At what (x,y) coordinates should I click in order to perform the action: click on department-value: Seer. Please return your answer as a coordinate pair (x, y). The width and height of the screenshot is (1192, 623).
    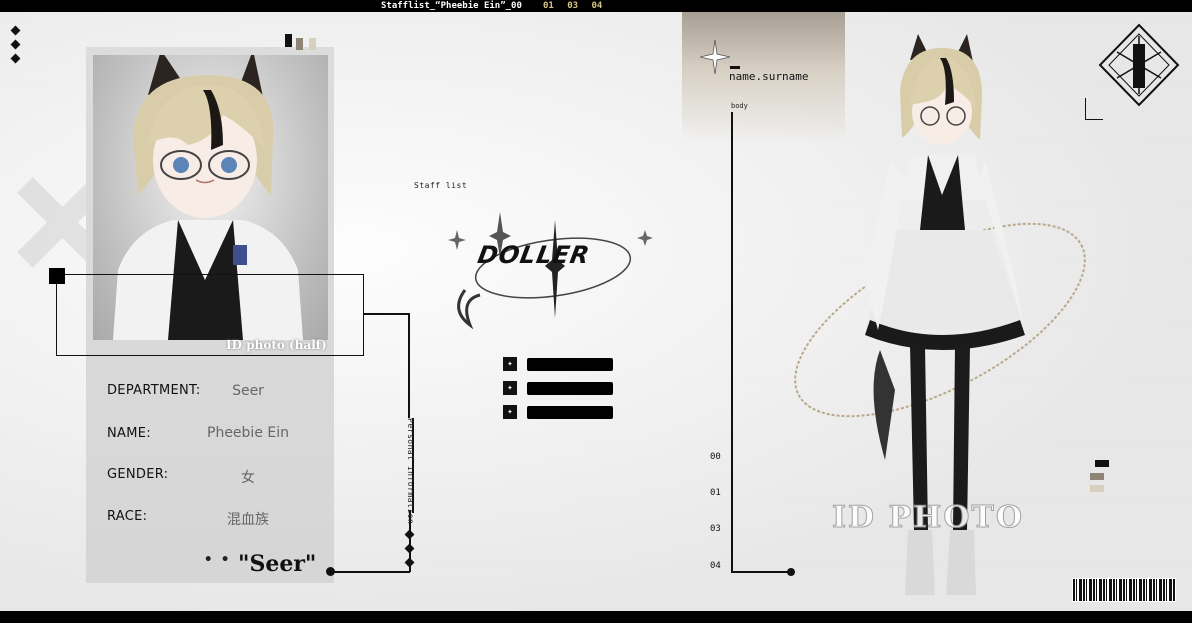
    Looking at the image, I should click on (248, 391).